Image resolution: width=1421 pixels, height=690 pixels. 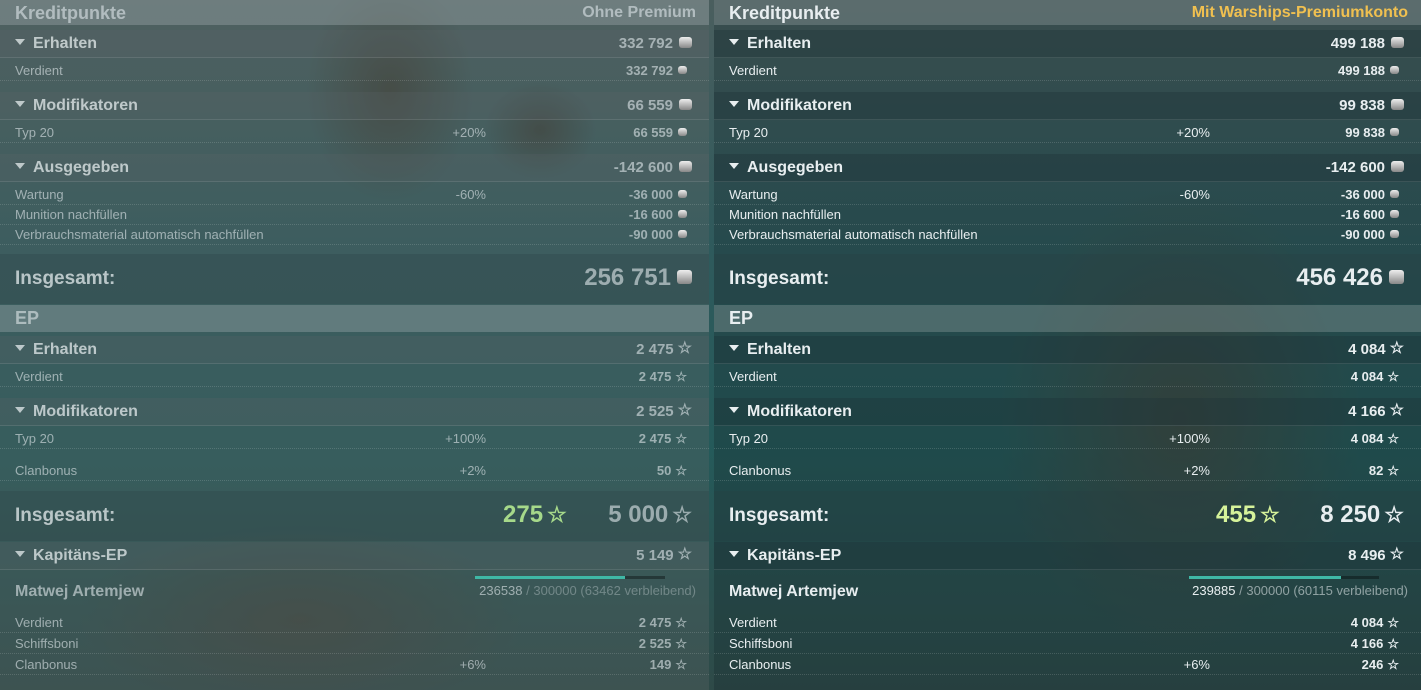 What do you see at coordinates (354, 44) in the screenshot?
I see `credits-received-section-header: Erhalten 332 792` at bounding box center [354, 44].